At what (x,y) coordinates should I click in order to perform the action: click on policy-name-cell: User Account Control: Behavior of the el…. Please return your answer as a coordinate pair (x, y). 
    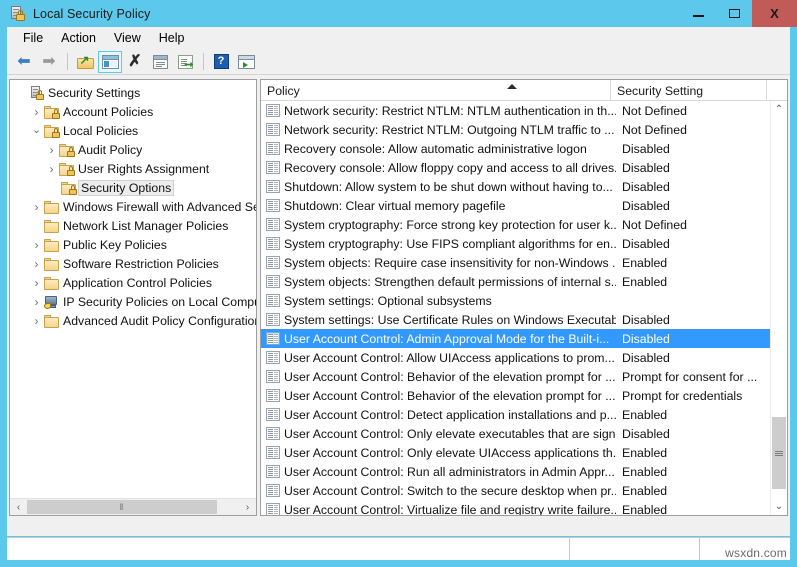
    Looking at the image, I should click on (450, 395).